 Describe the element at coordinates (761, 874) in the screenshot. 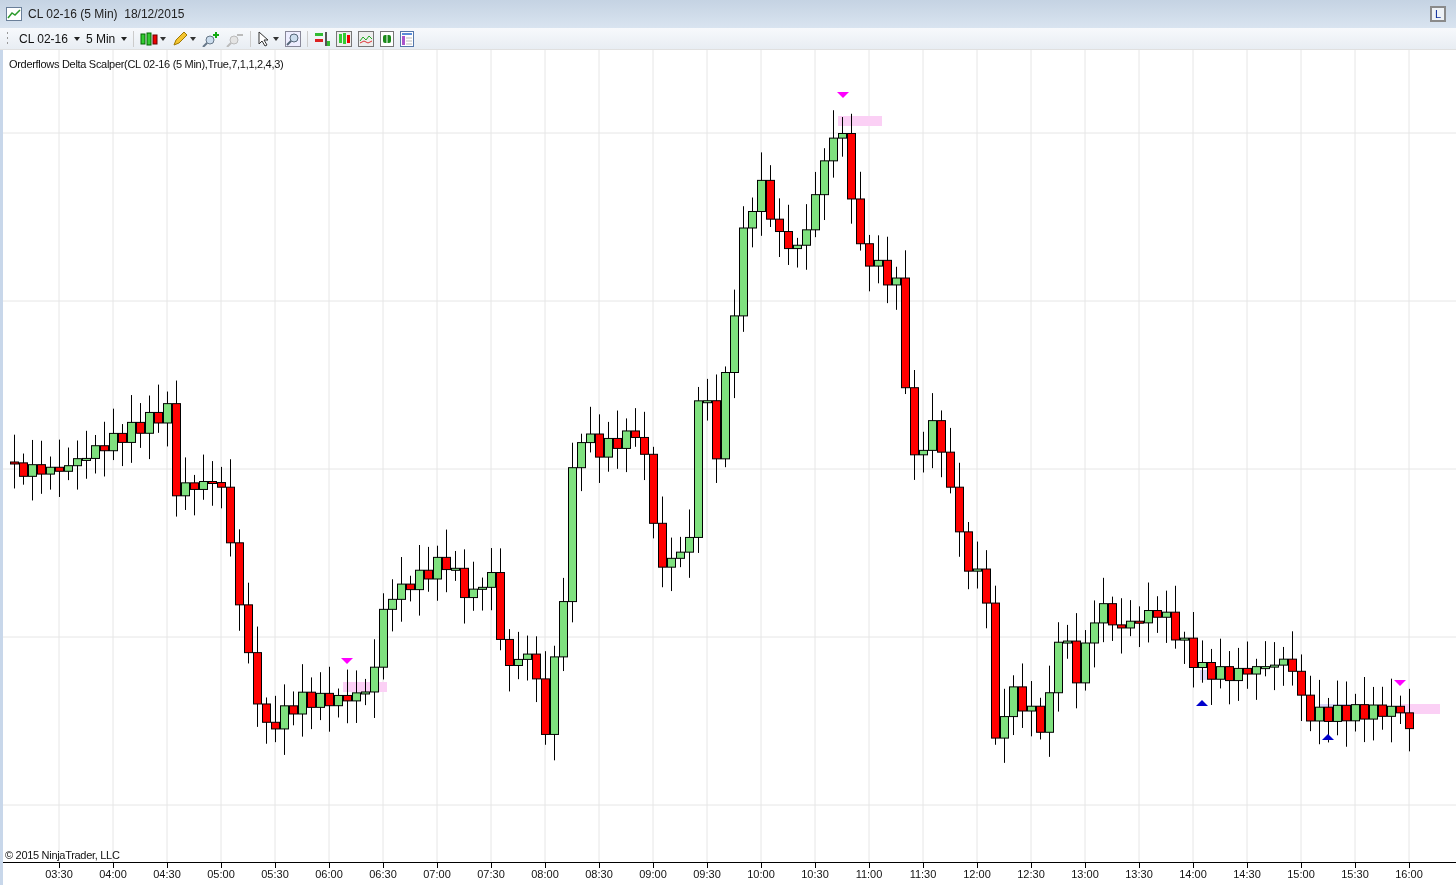

I see `x-axis-label: 10:00` at that location.